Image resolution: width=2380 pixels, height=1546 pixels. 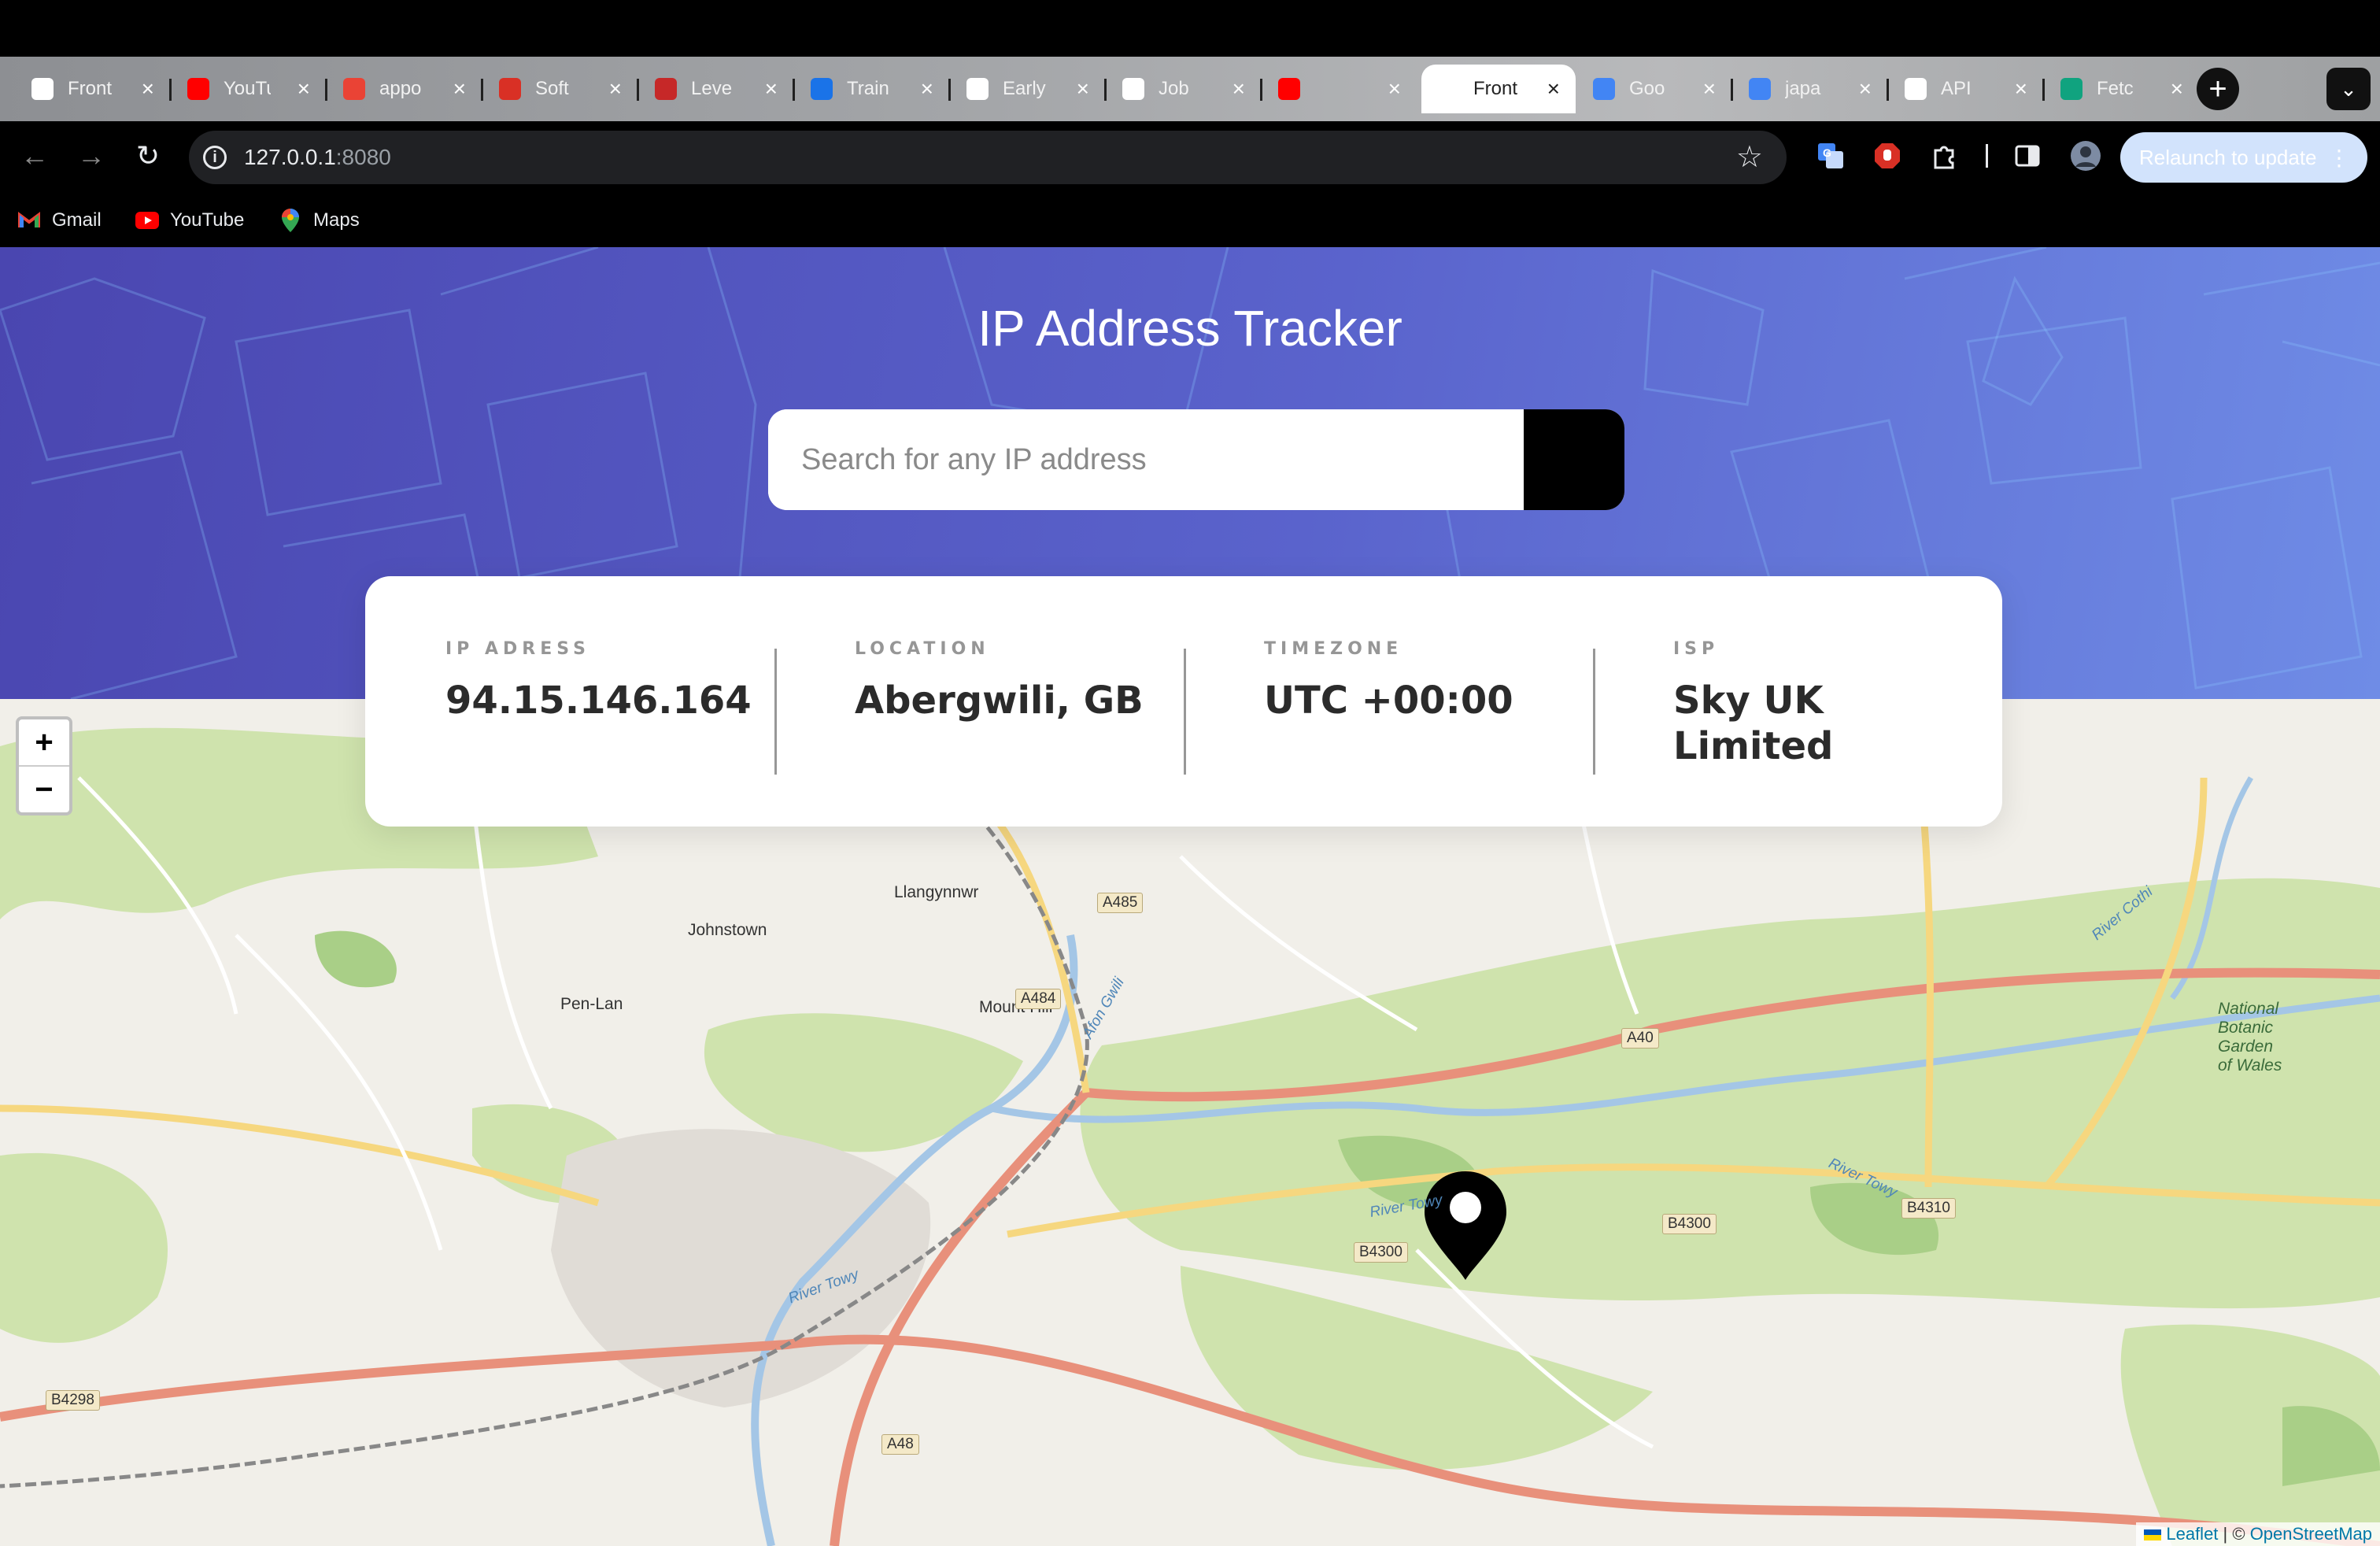 What do you see at coordinates (290, 220) in the screenshot?
I see `maps-pin-icon` at bounding box center [290, 220].